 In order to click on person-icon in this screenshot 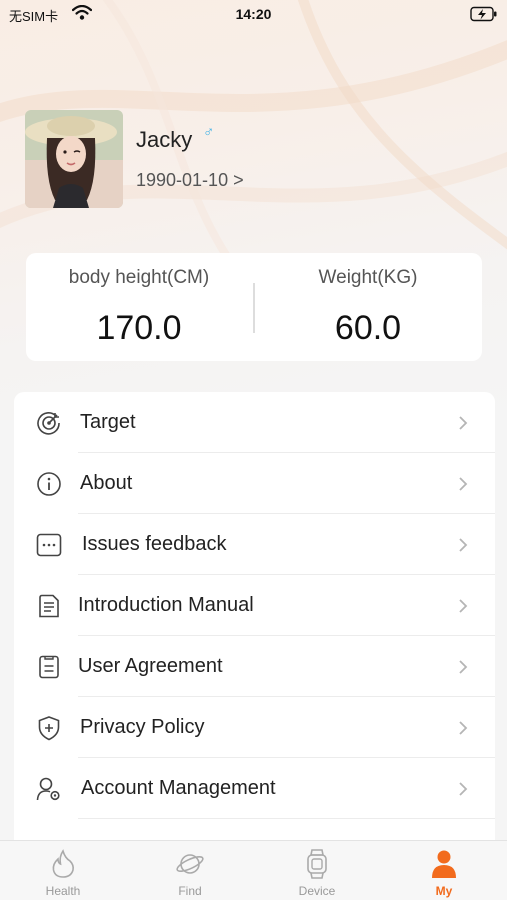, I will do `click(444, 864)`.